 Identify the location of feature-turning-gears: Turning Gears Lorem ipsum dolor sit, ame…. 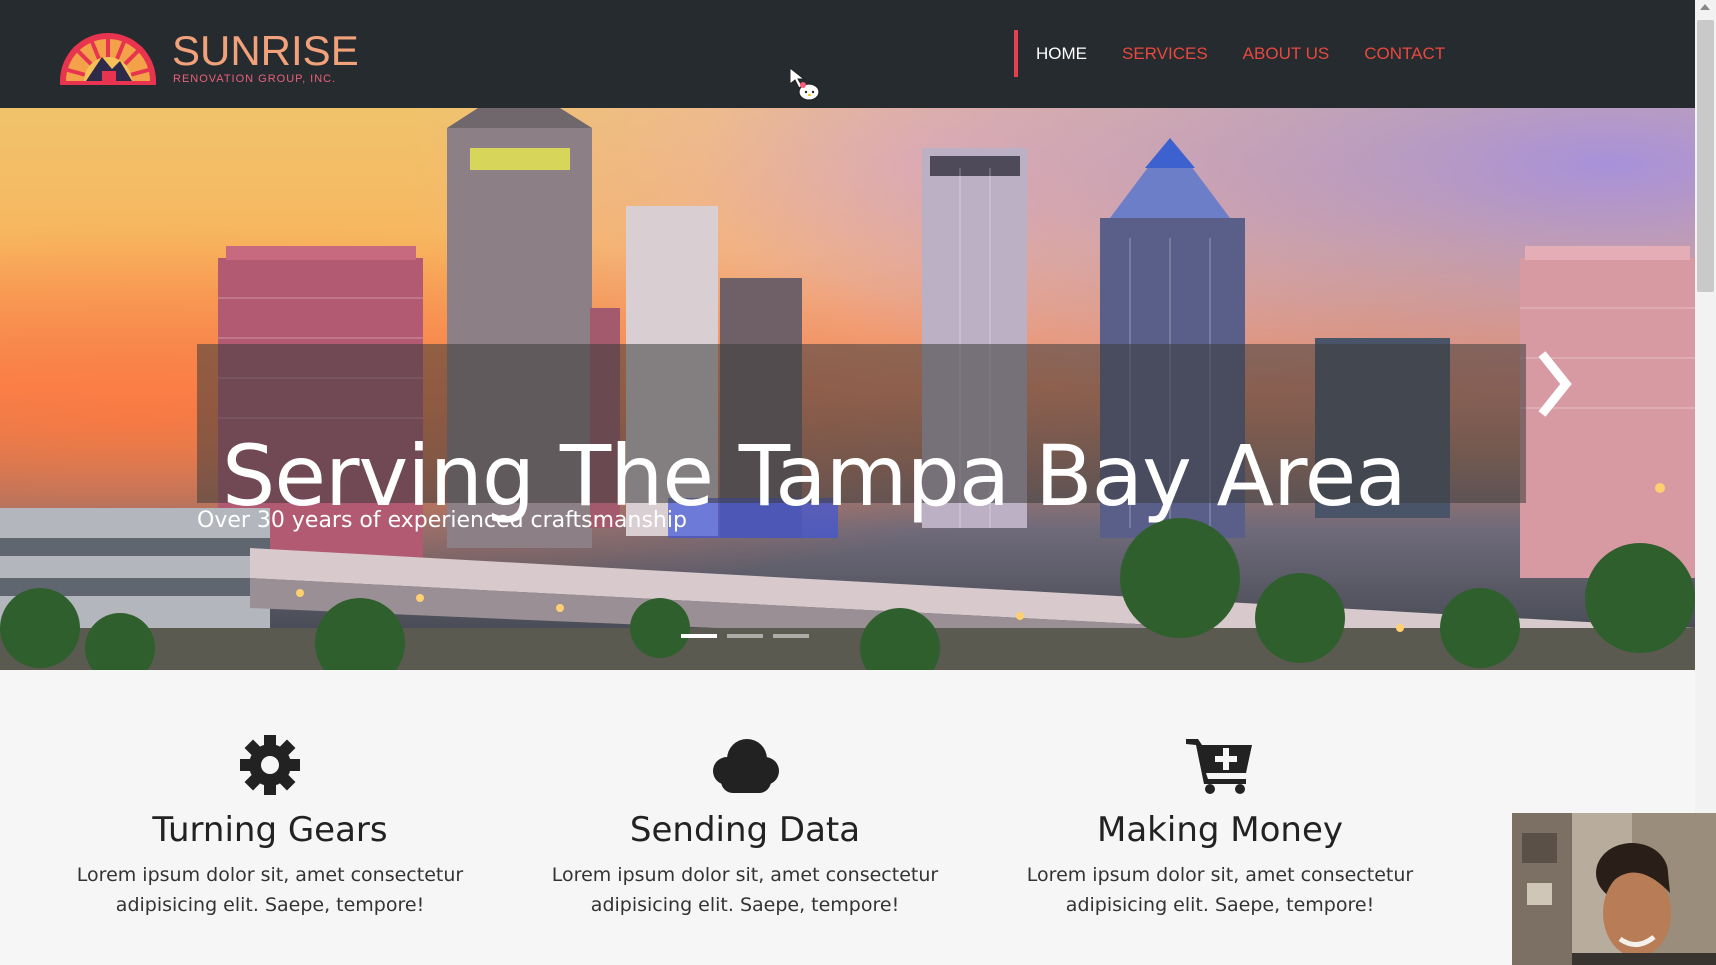
(270, 825).